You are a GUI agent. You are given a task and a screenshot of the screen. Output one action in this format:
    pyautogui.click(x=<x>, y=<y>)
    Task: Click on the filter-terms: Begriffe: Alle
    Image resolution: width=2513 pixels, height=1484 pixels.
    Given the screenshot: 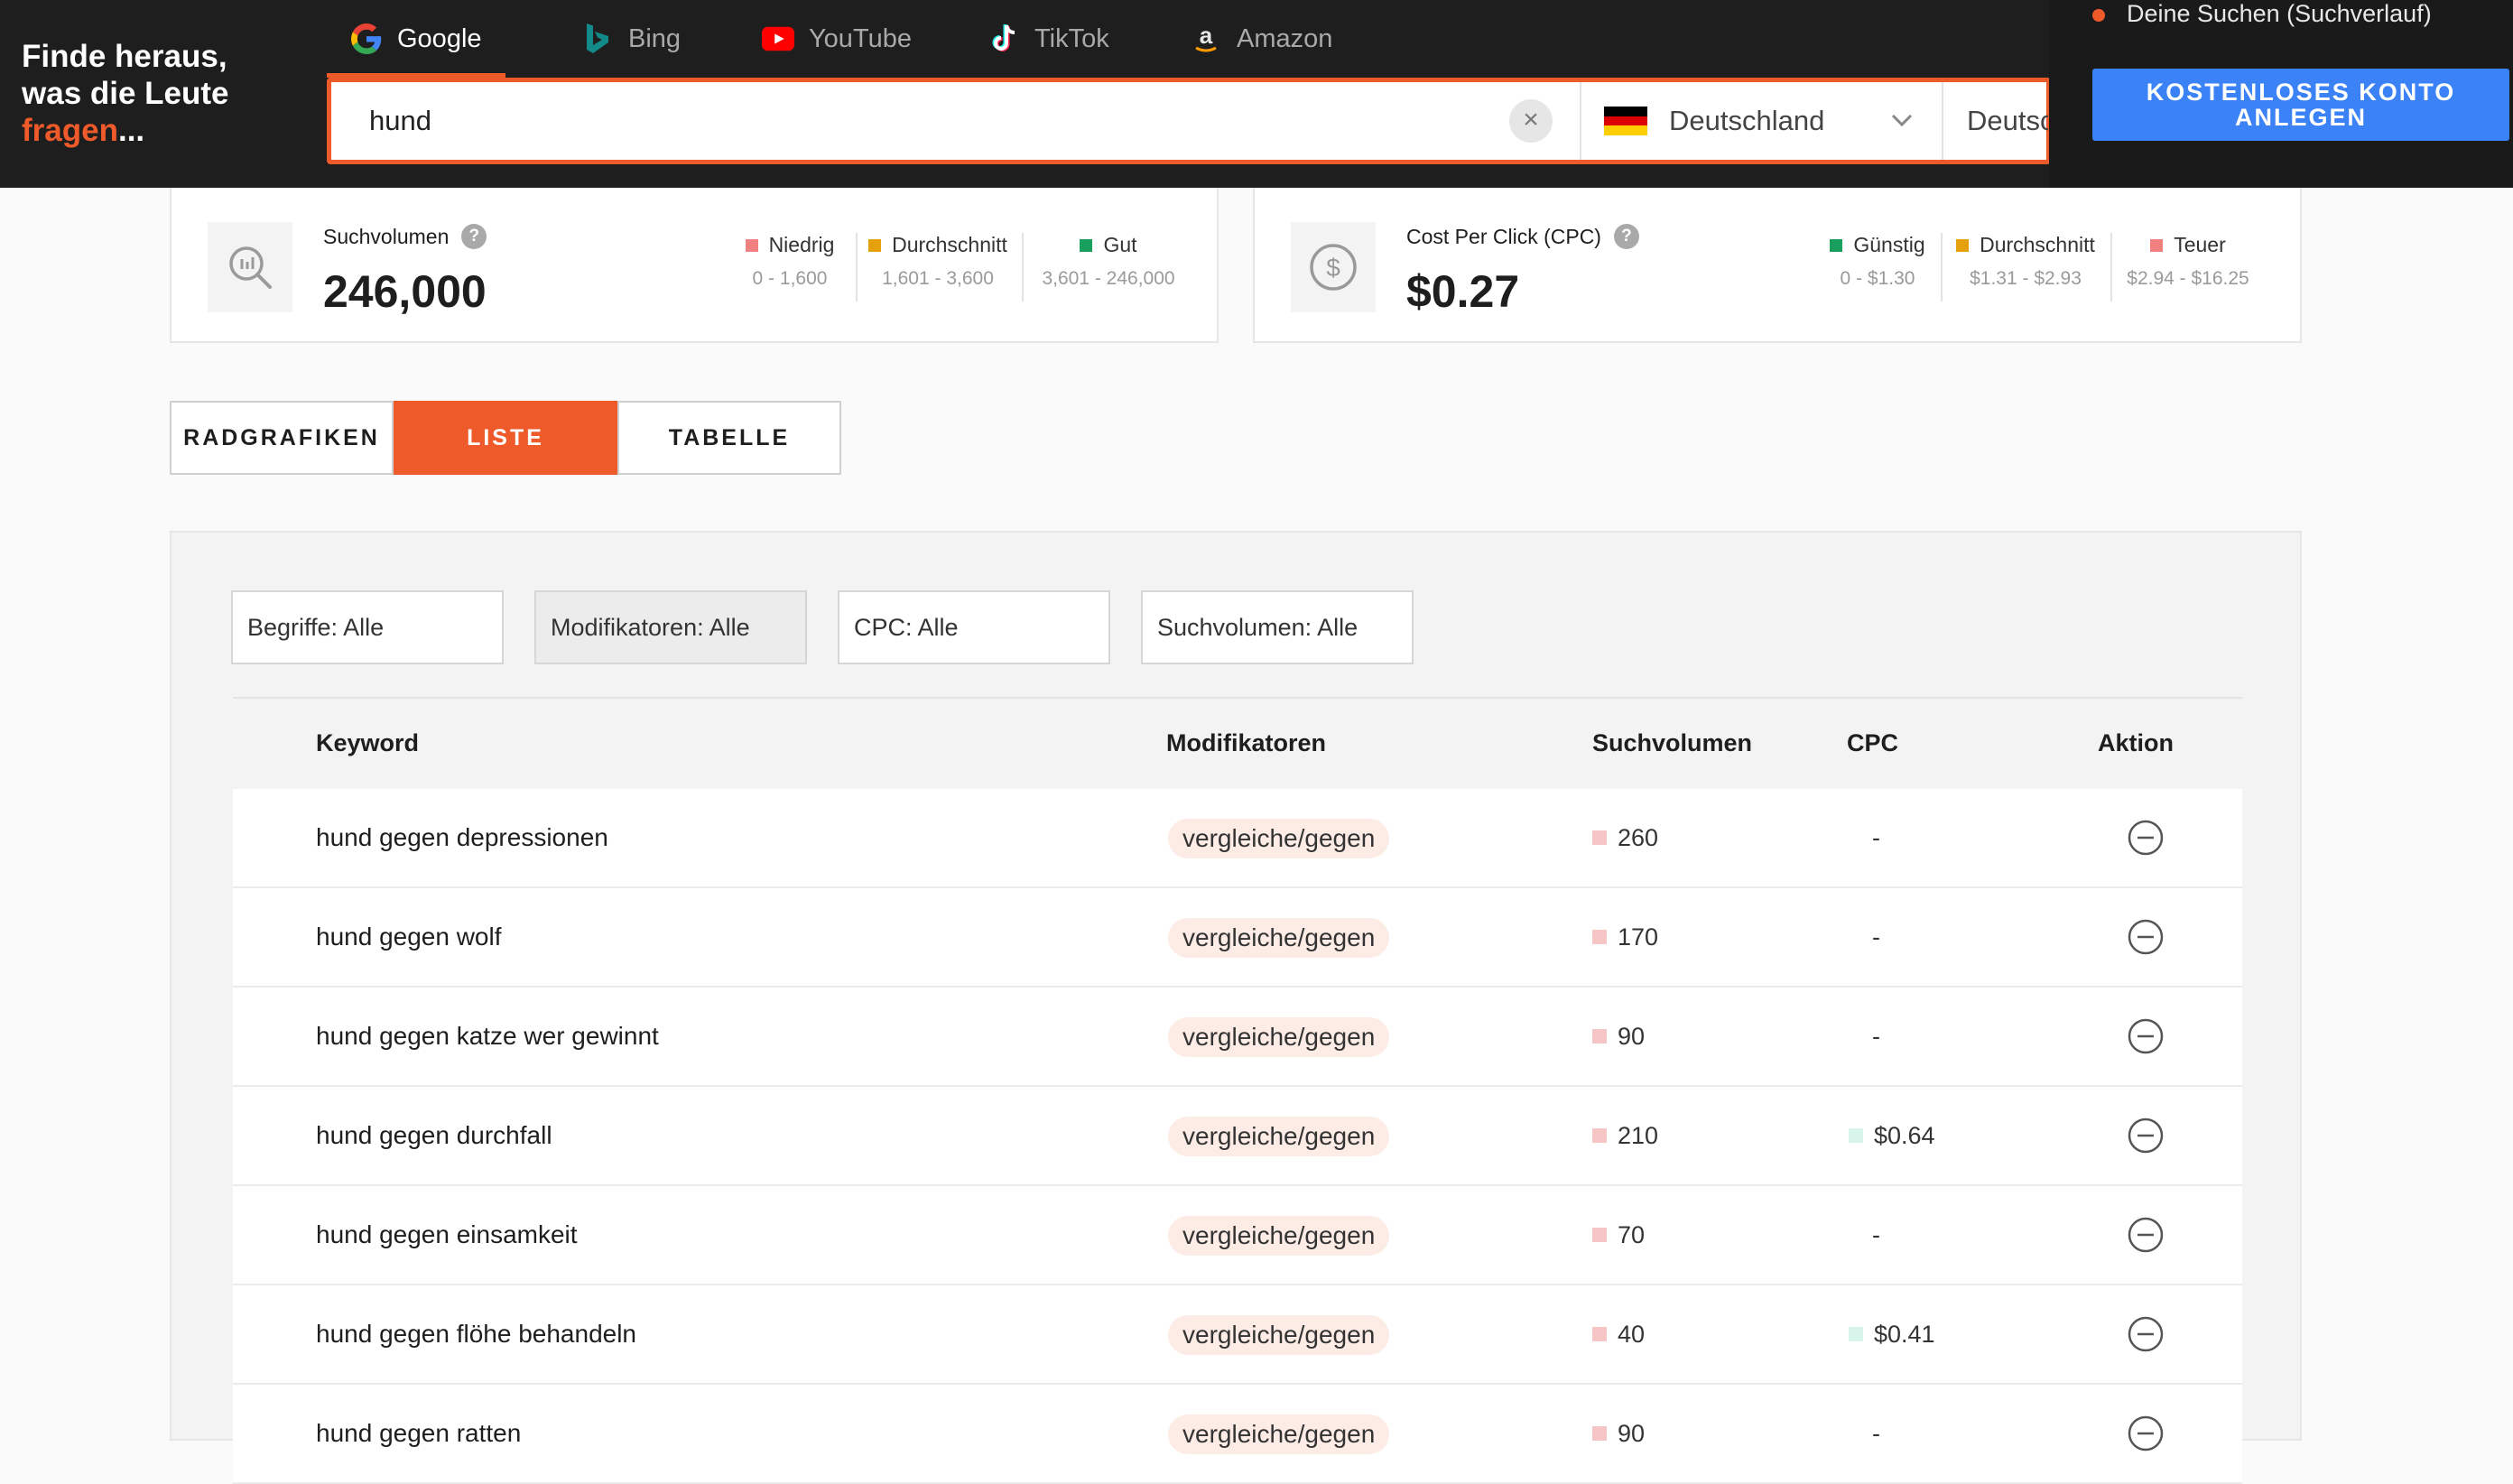 What is the action you would take?
    pyautogui.click(x=367, y=627)
    